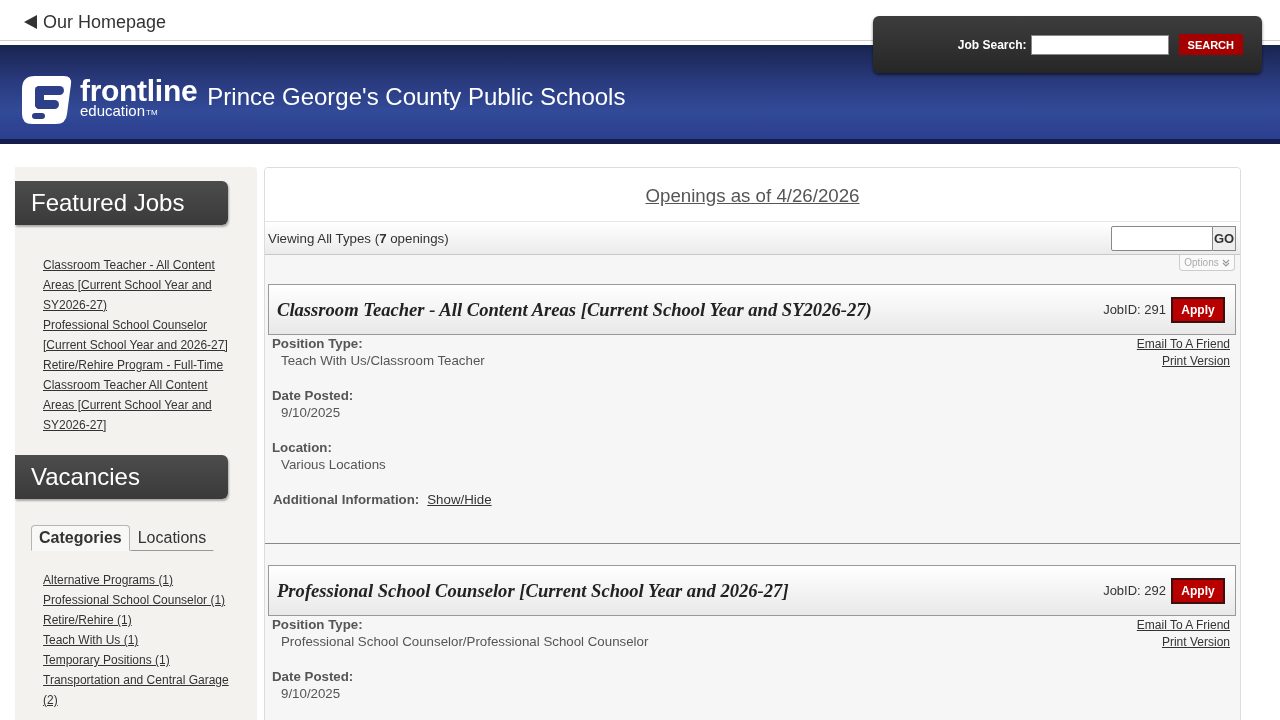 The height and width of the screenshot is (720, 1280). What do you see at coordinates (1224, 238) in the screenshot?
I see `go-button: GO` at bounding box center [1224, 238].